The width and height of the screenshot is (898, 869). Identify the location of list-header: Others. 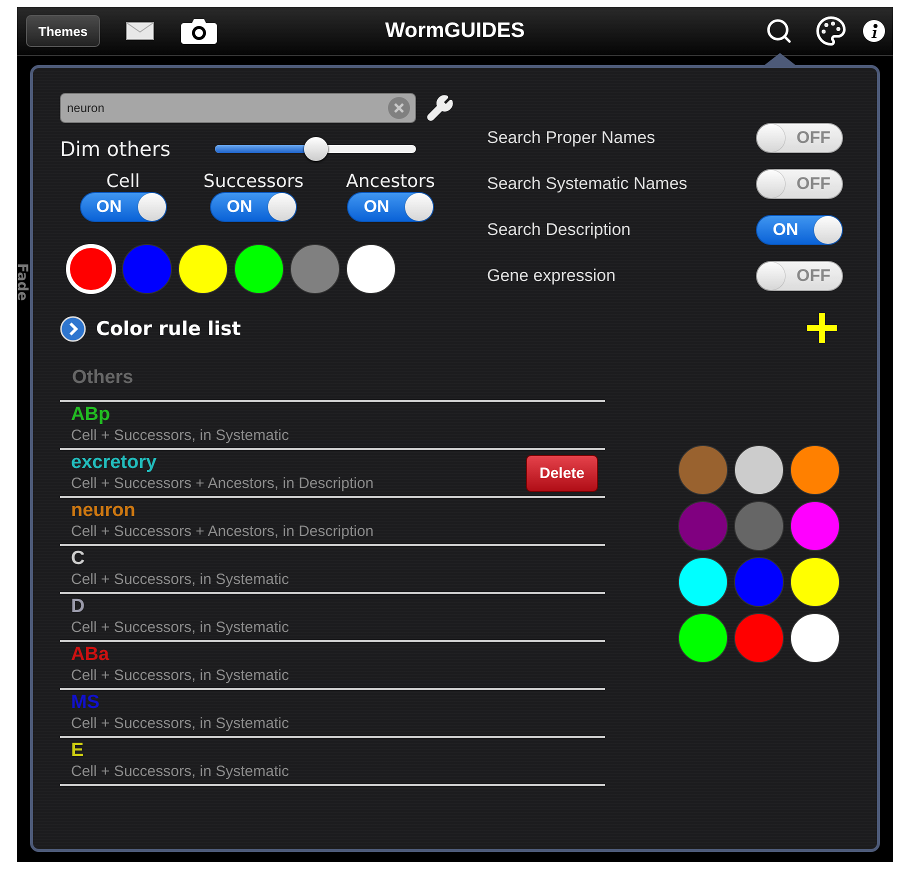
(102, 378).